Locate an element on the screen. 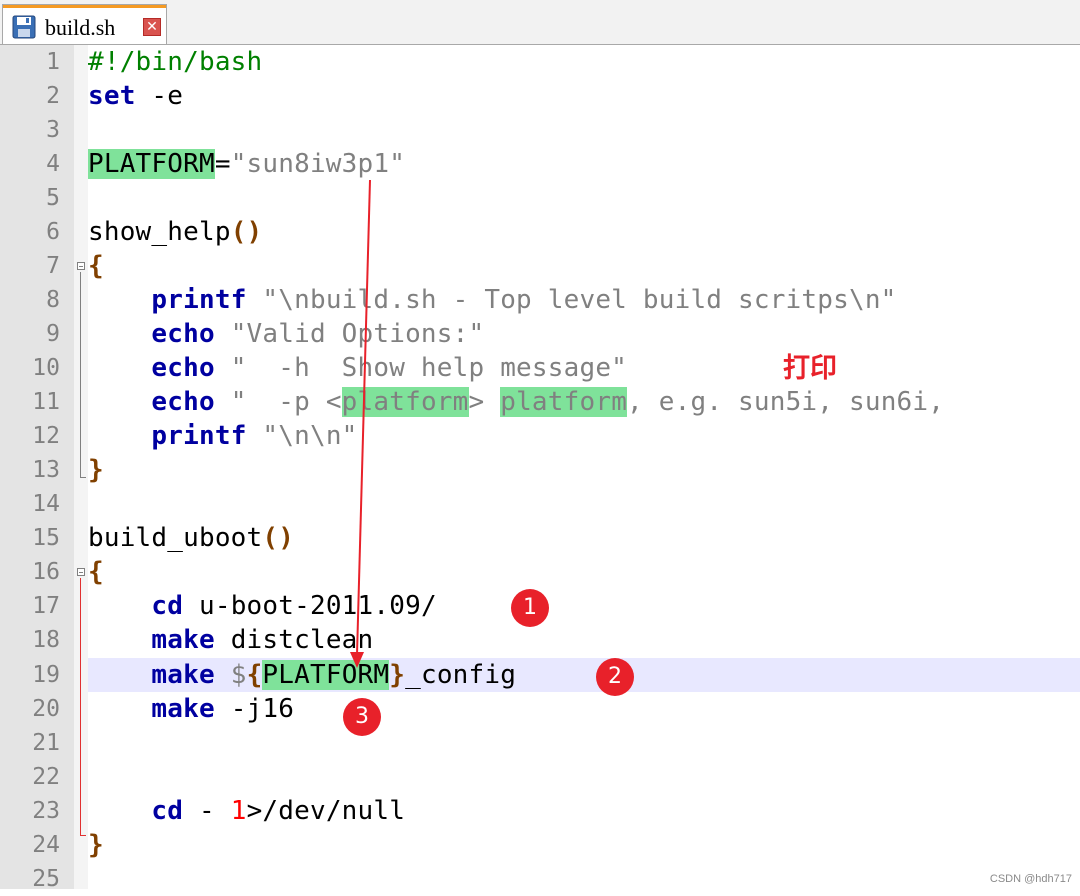  code-line: 1 #!/bin/bash is located at coordinates (540, 62).